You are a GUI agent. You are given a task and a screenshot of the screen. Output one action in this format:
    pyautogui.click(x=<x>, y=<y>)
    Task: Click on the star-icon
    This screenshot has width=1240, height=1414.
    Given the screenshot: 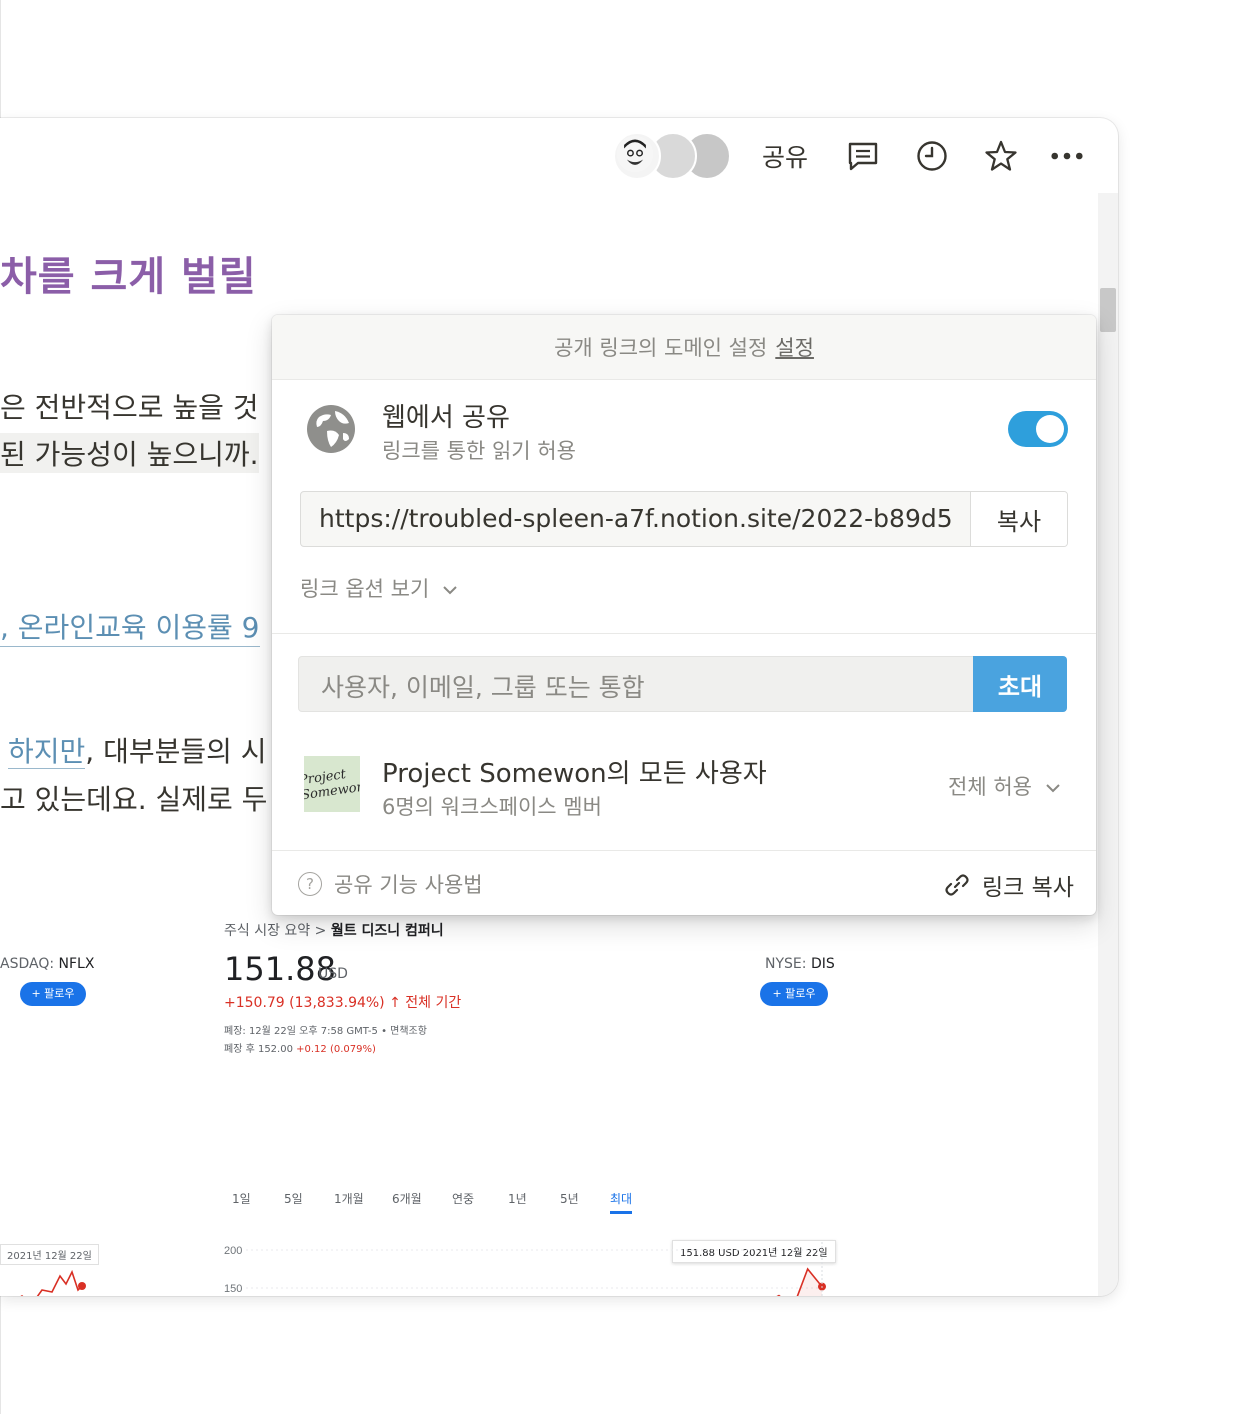 What is the action you would take?
    pyautogui.click(x=1001, y=156)
    